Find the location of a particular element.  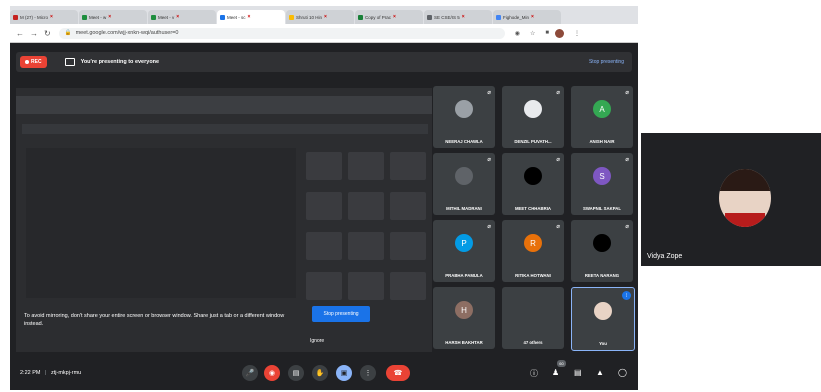

camera-icon: ◉ is located at coordinates (517, 33).